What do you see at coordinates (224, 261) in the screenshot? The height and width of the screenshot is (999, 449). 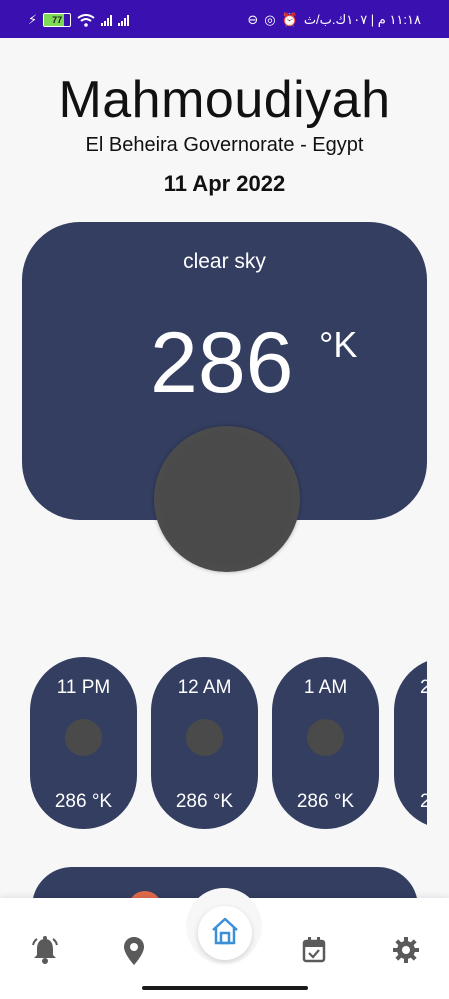 I see `weather-condition: clear sky` at bounding box center [224, 261].